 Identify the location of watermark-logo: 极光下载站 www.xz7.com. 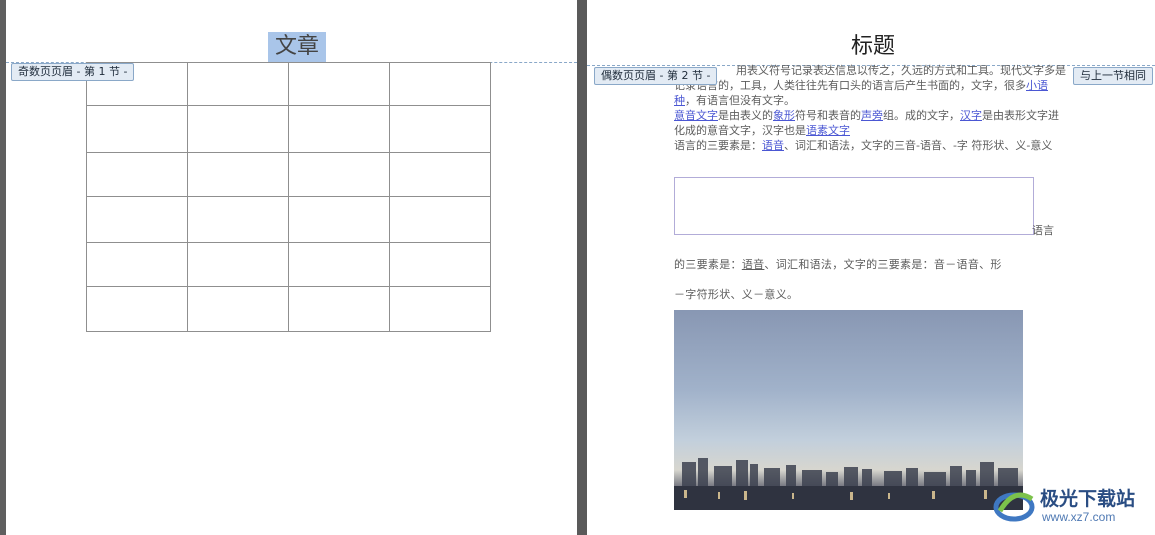
(1070, 506).